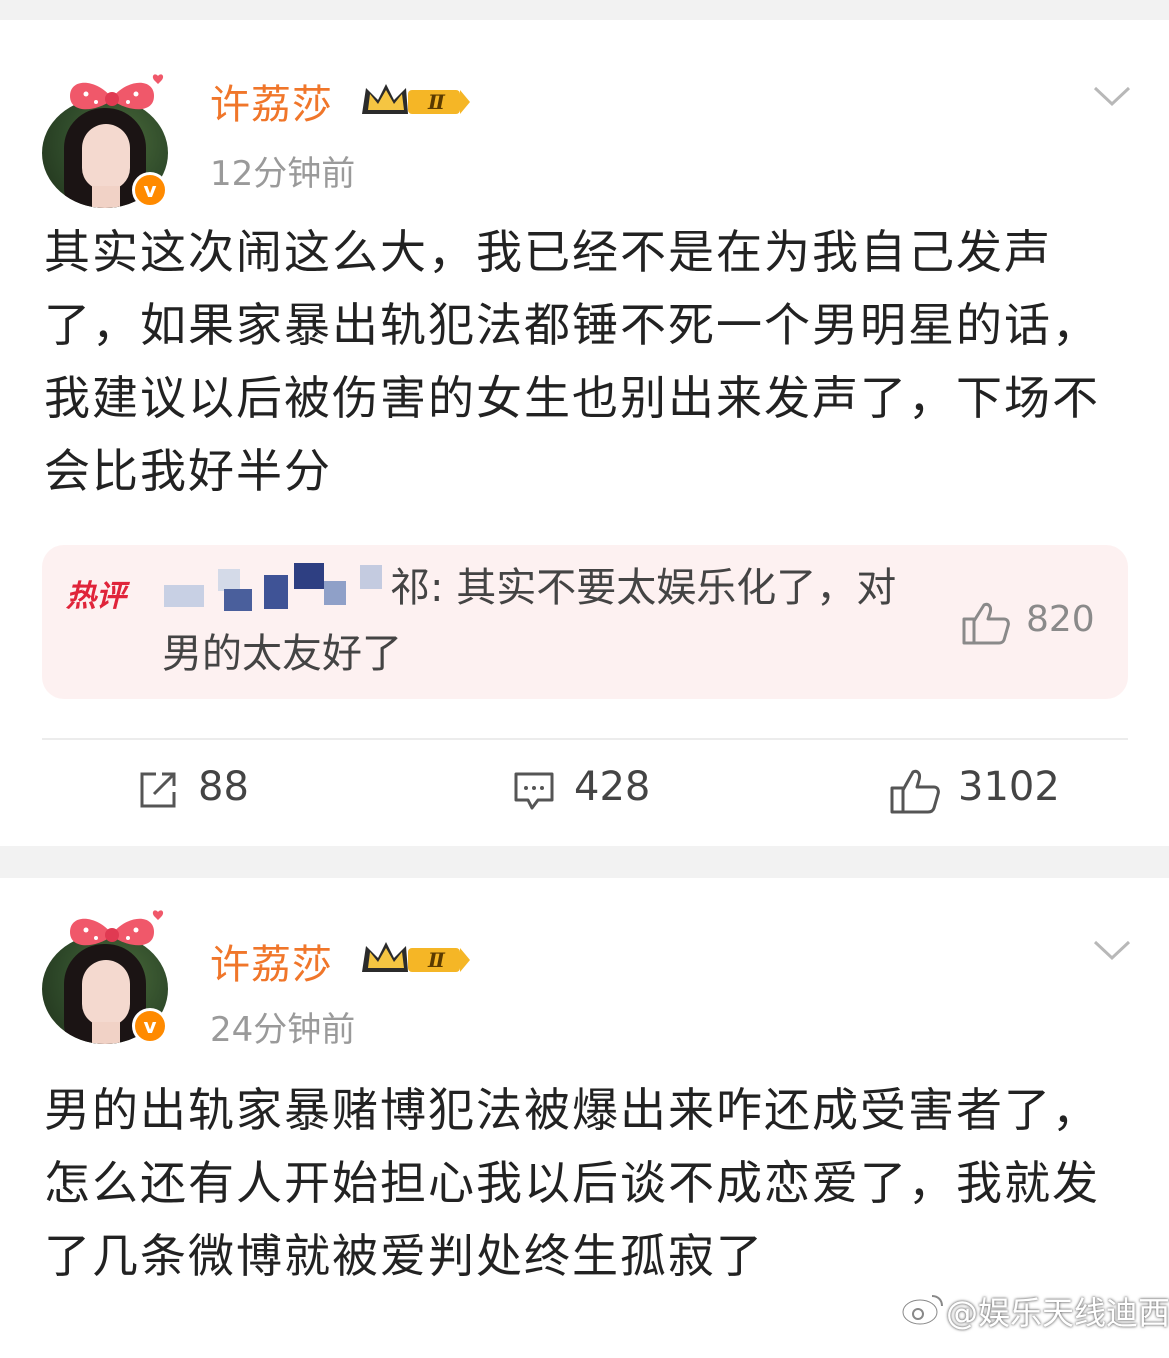  I want to click on hot-comment-body: : 其实不要太娱乐化了，对男的太友好了, so click(529, 621).